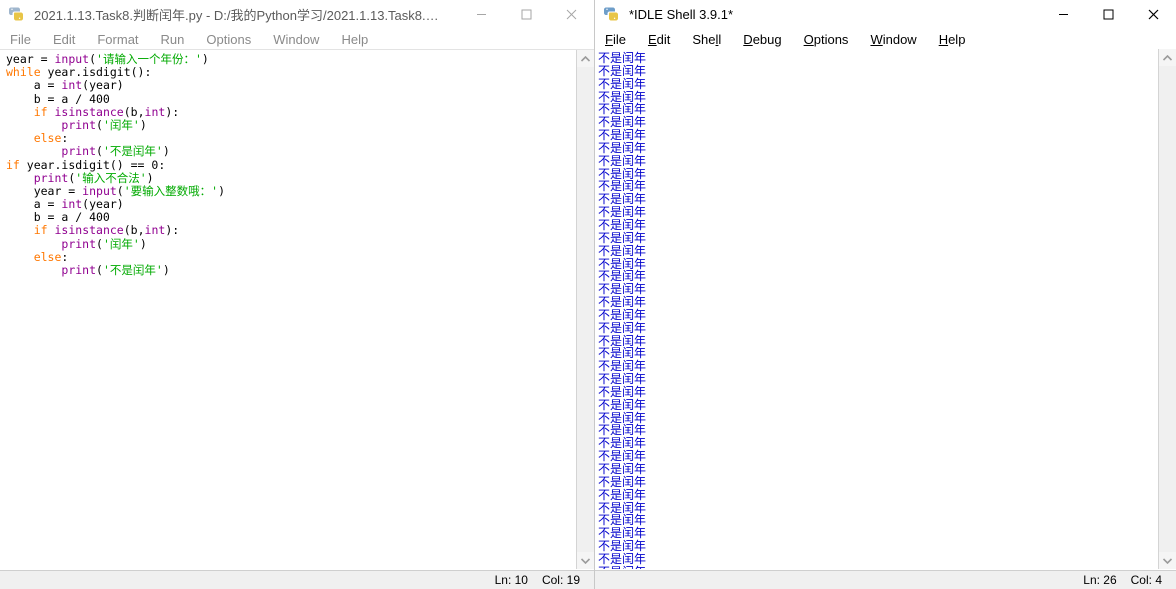 The height and width of the screenshot is (589, 1176). I want to click on editor-window-buttons, so click(526, 14).